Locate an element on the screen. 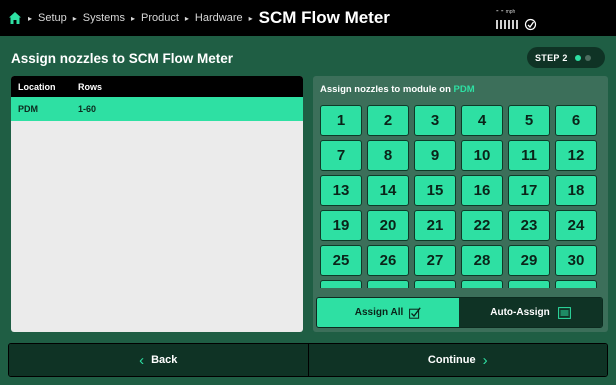  nozzle-button: 4 is located at coordinates (482, 120).